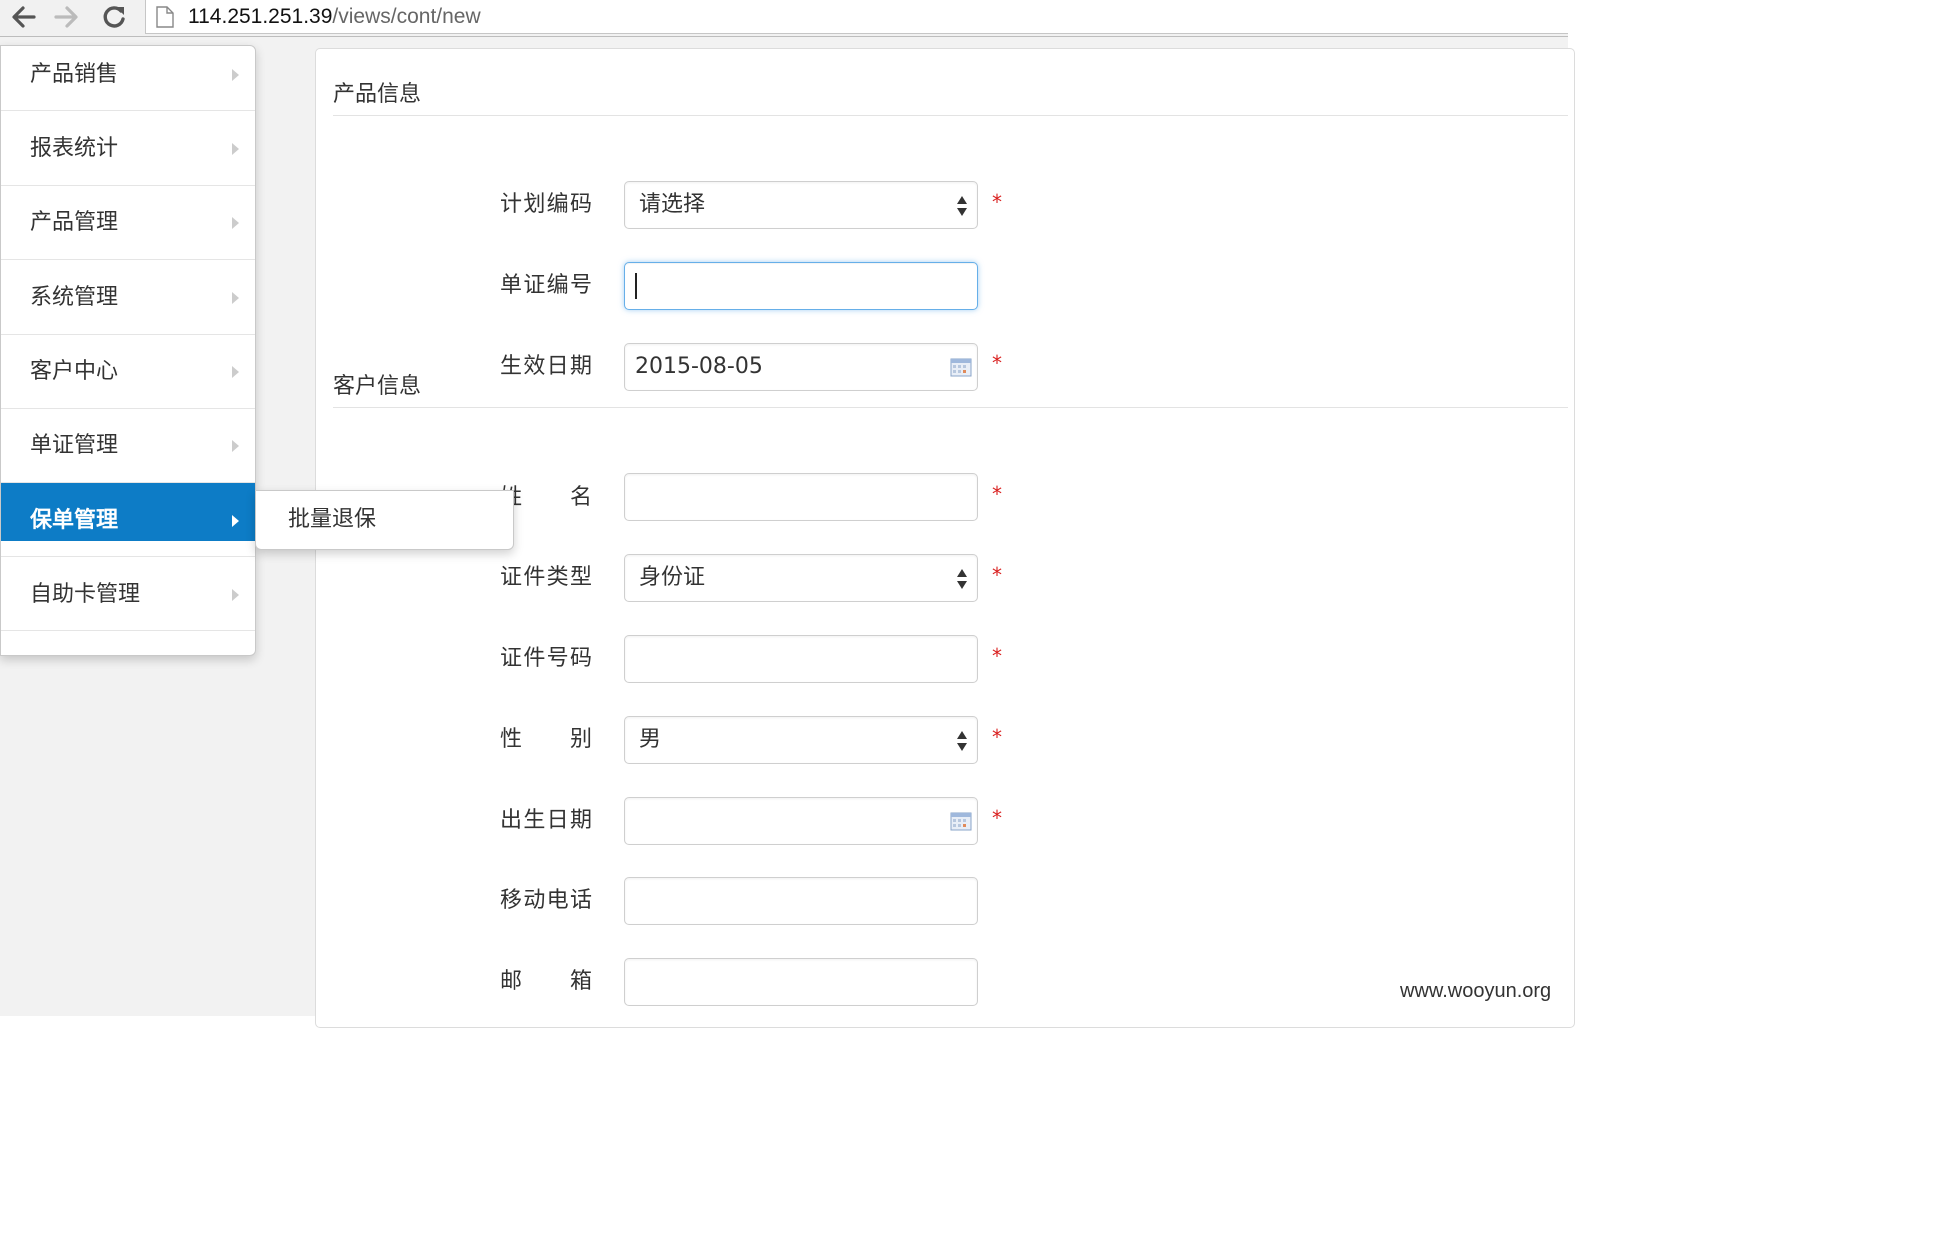 The height and width of the screenshot is (1258, 1942). What do you see at coordinates (546, 981) in the screenshot?
I see `email-label: 邮 箱` at bounding box center [546, 981].